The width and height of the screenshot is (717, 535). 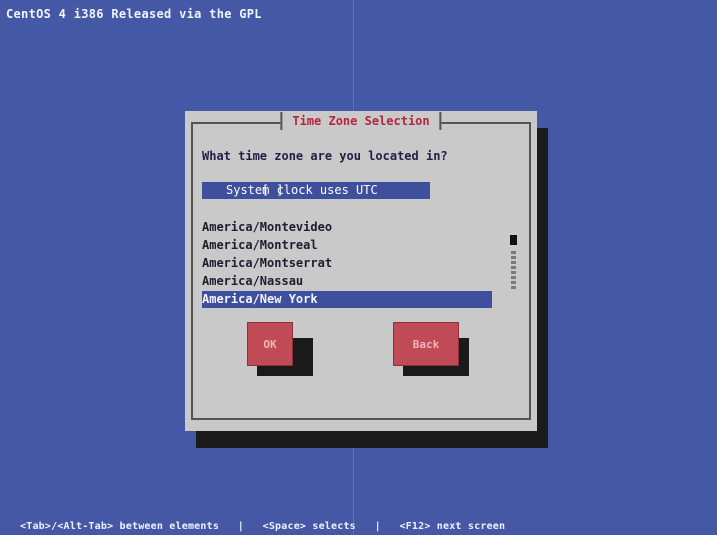 I want to click on timezone-list-item: America/Montreal, so click(x=347, y=245).